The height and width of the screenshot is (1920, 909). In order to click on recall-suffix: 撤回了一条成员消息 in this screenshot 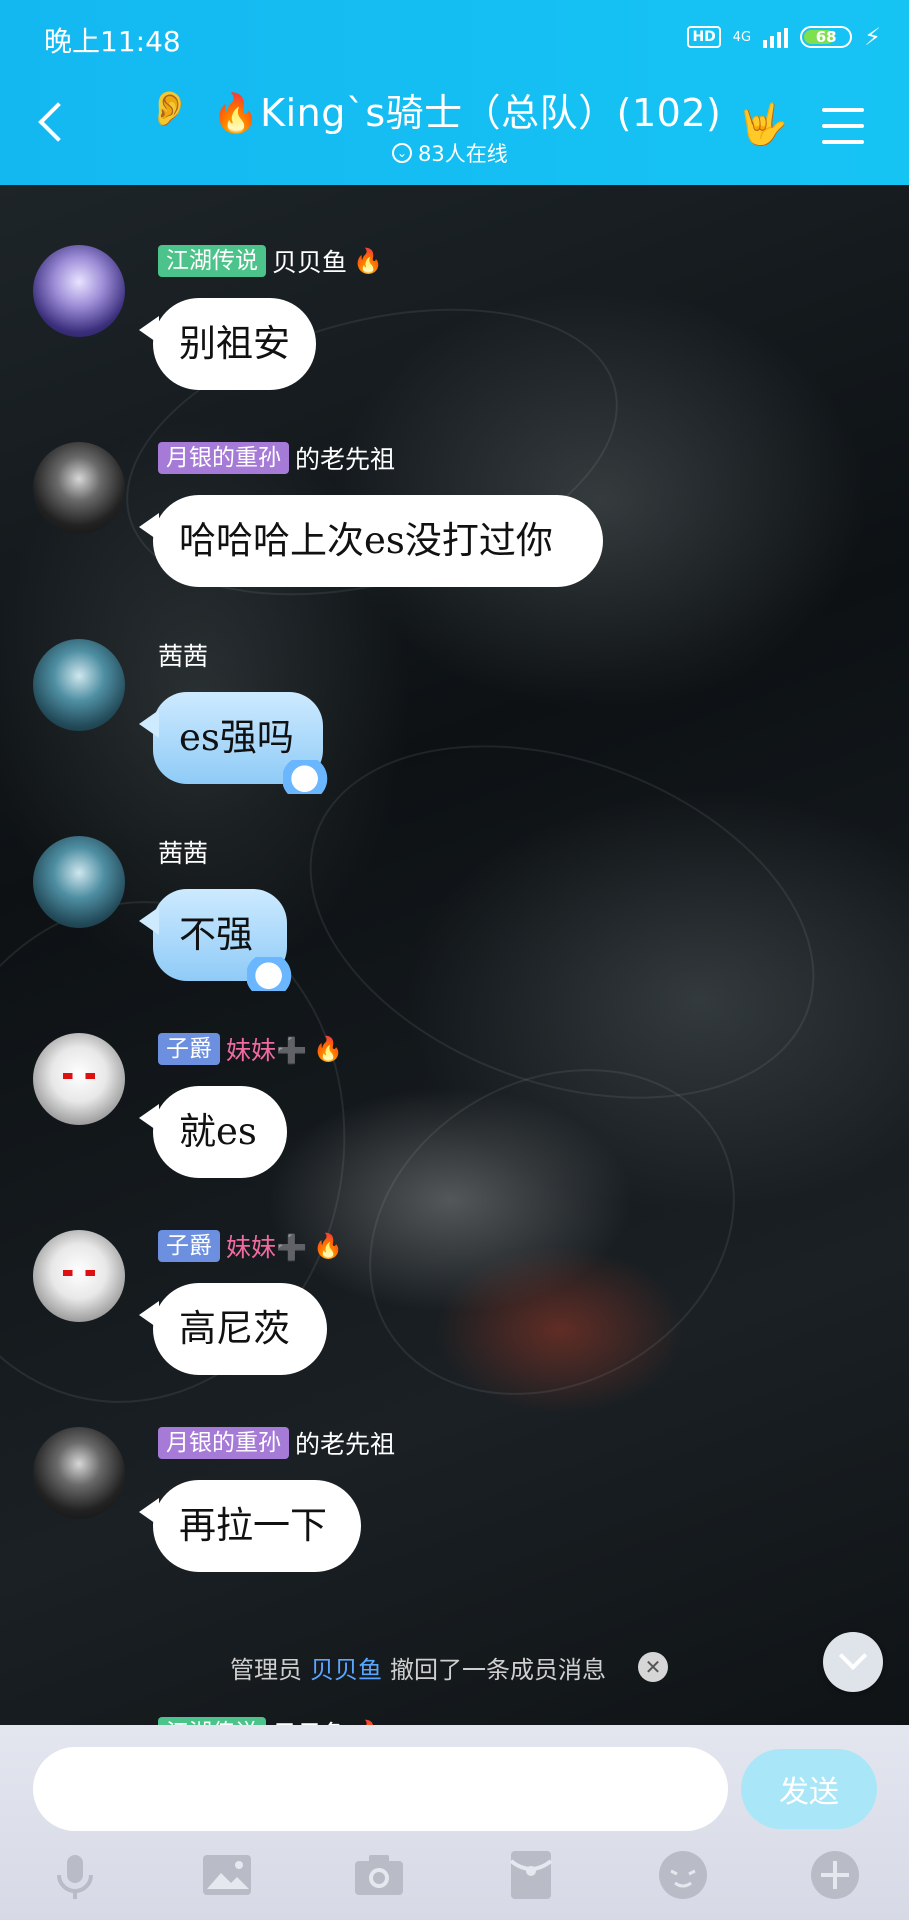, I will do `click(498, 1669)`.